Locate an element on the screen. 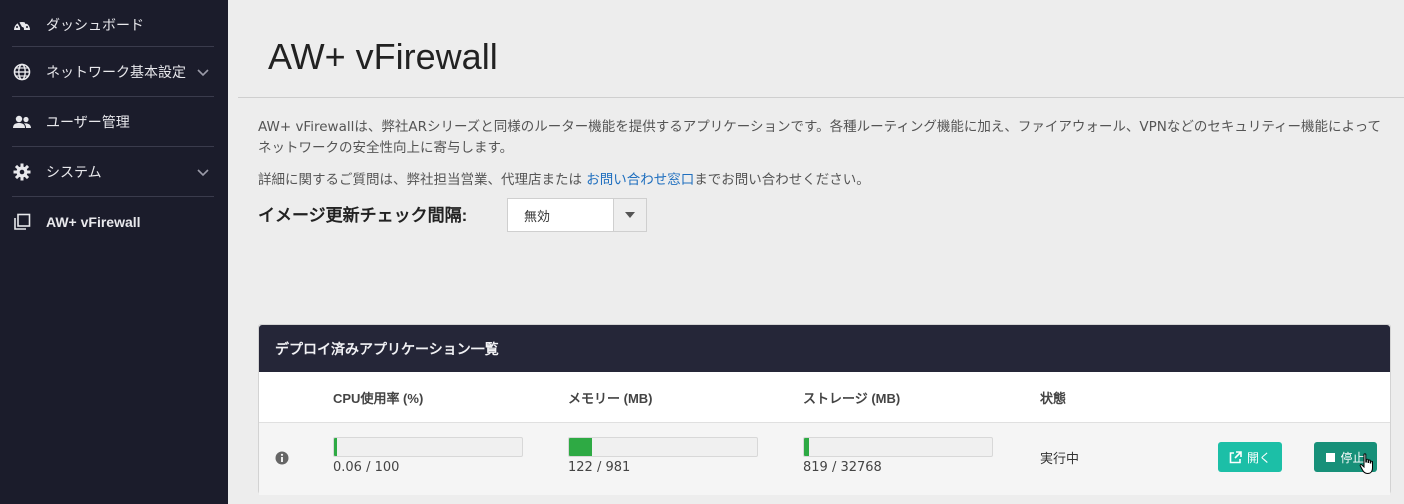 The height and width of the screenshot is (504, 1404). cpu-usage-bar is located at coordinates (428, 447).